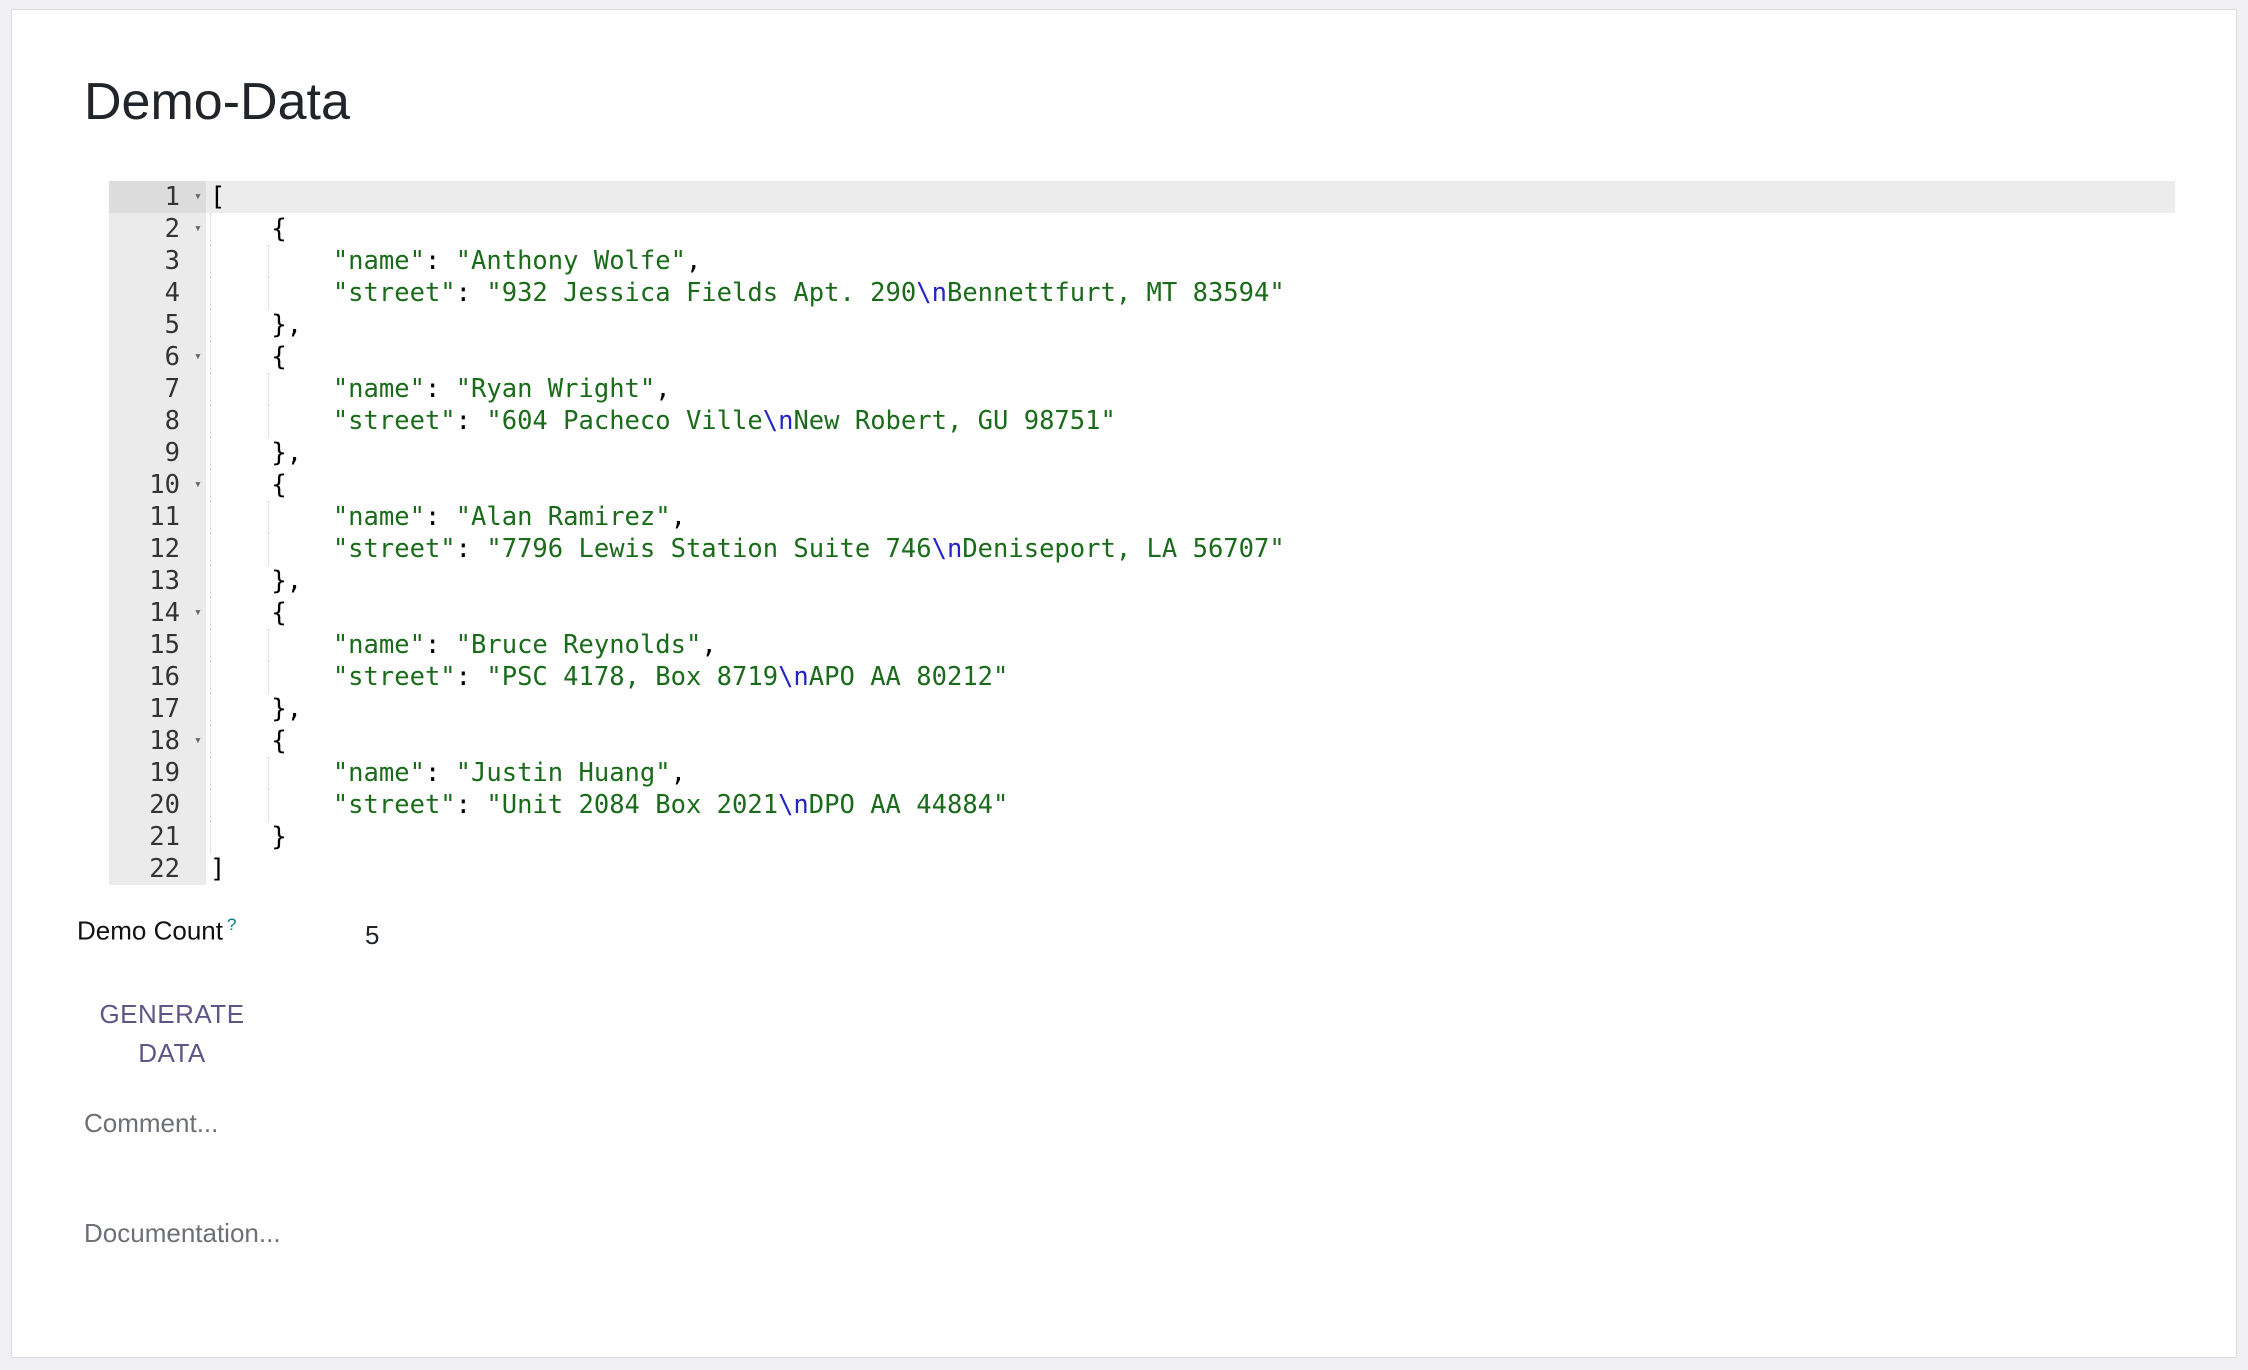  Describe the element at coordinates (1142, 613) in the screenshot. I see `code-line: 14 ▾ {` at that location.